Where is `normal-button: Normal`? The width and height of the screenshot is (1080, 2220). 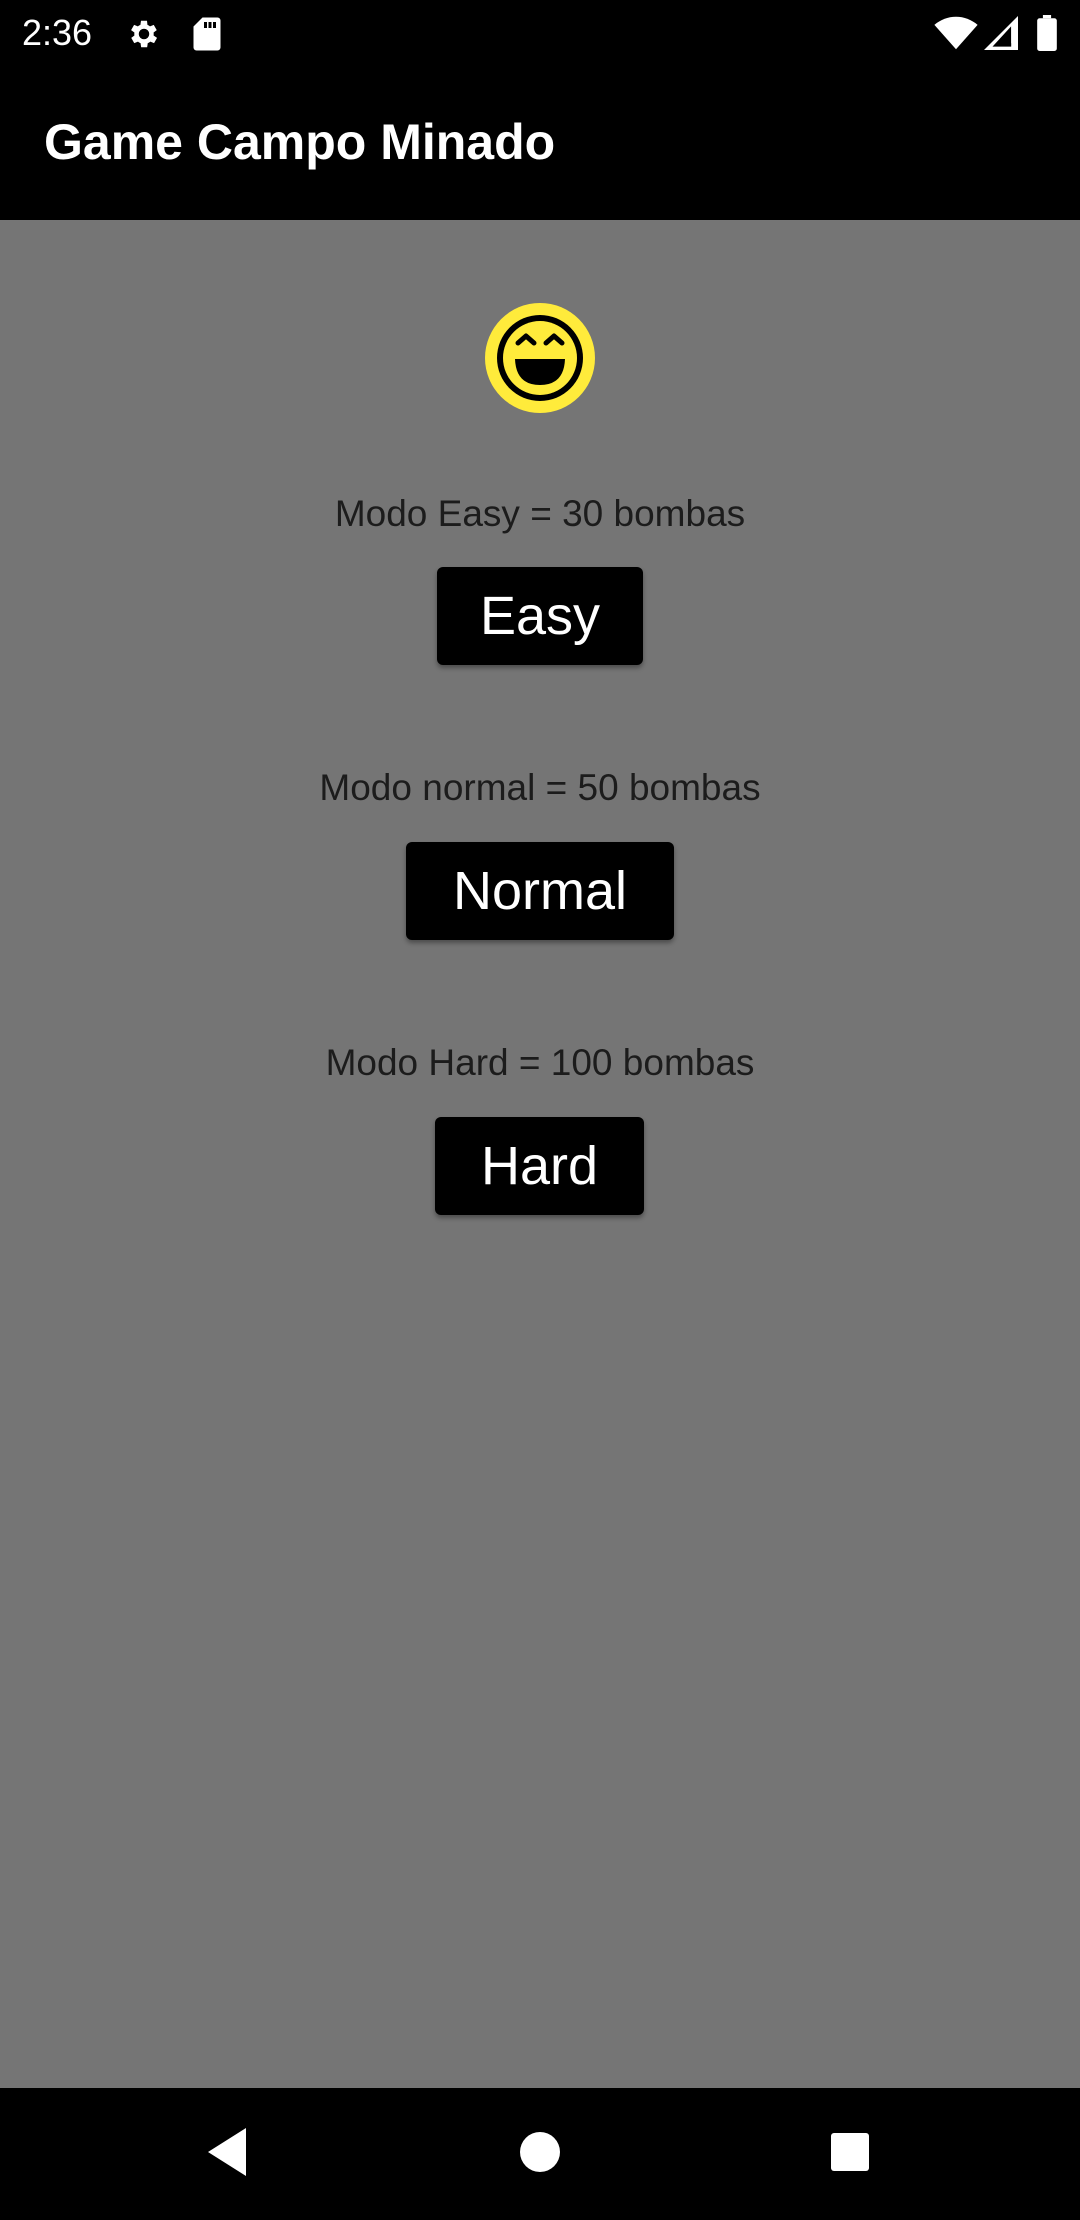
normal-button: Normal is located at coordinates (540, 891).